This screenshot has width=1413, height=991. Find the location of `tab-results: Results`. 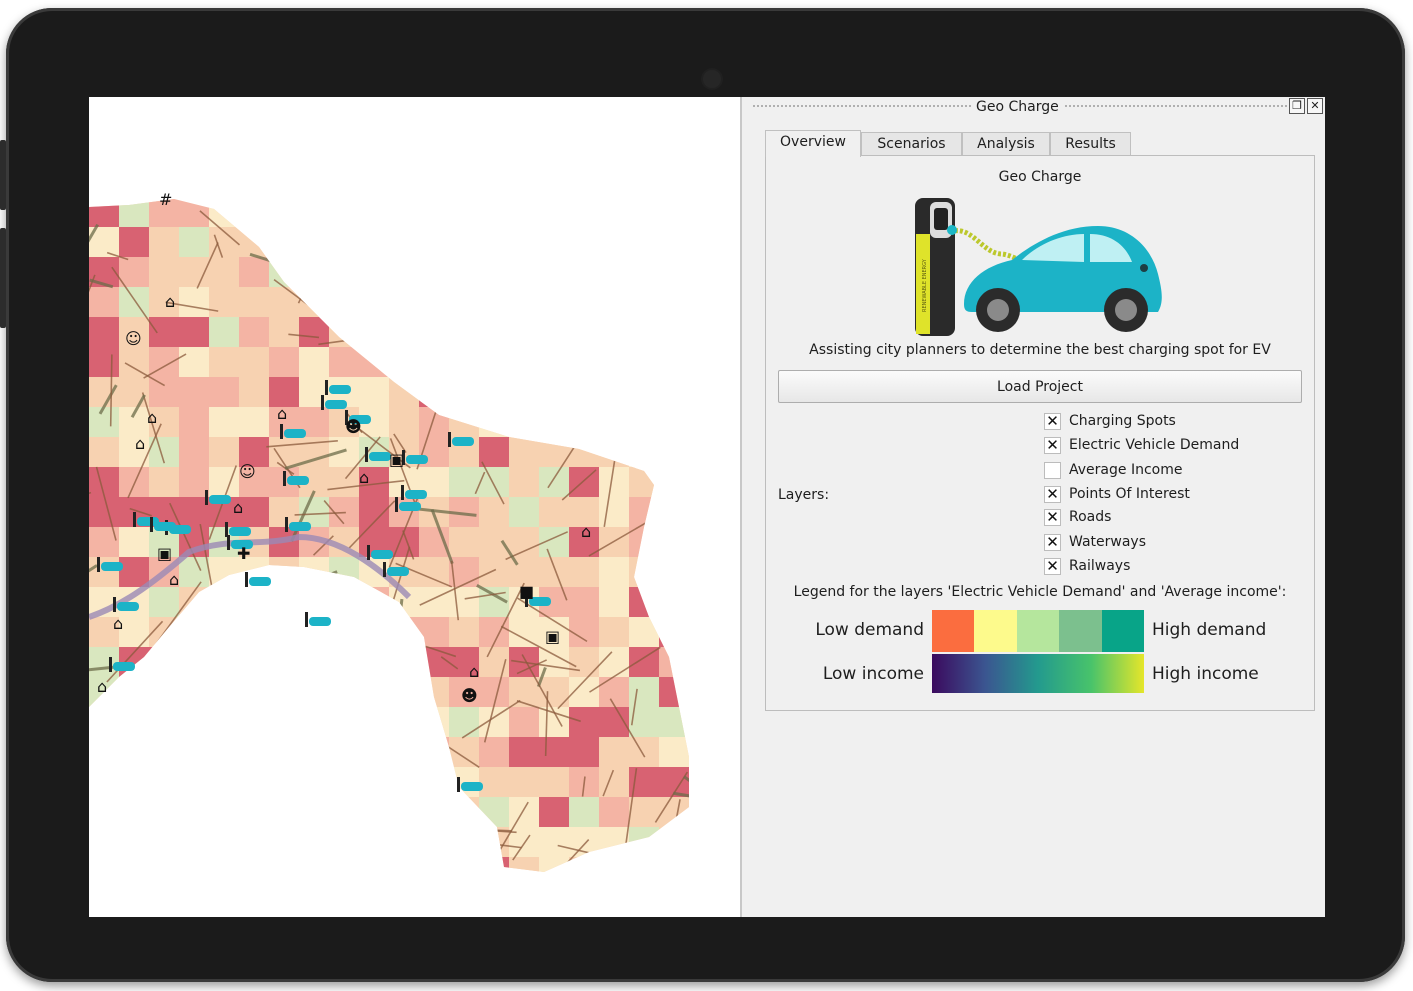

tab-results: Results is located at coordinates (1090, 144).